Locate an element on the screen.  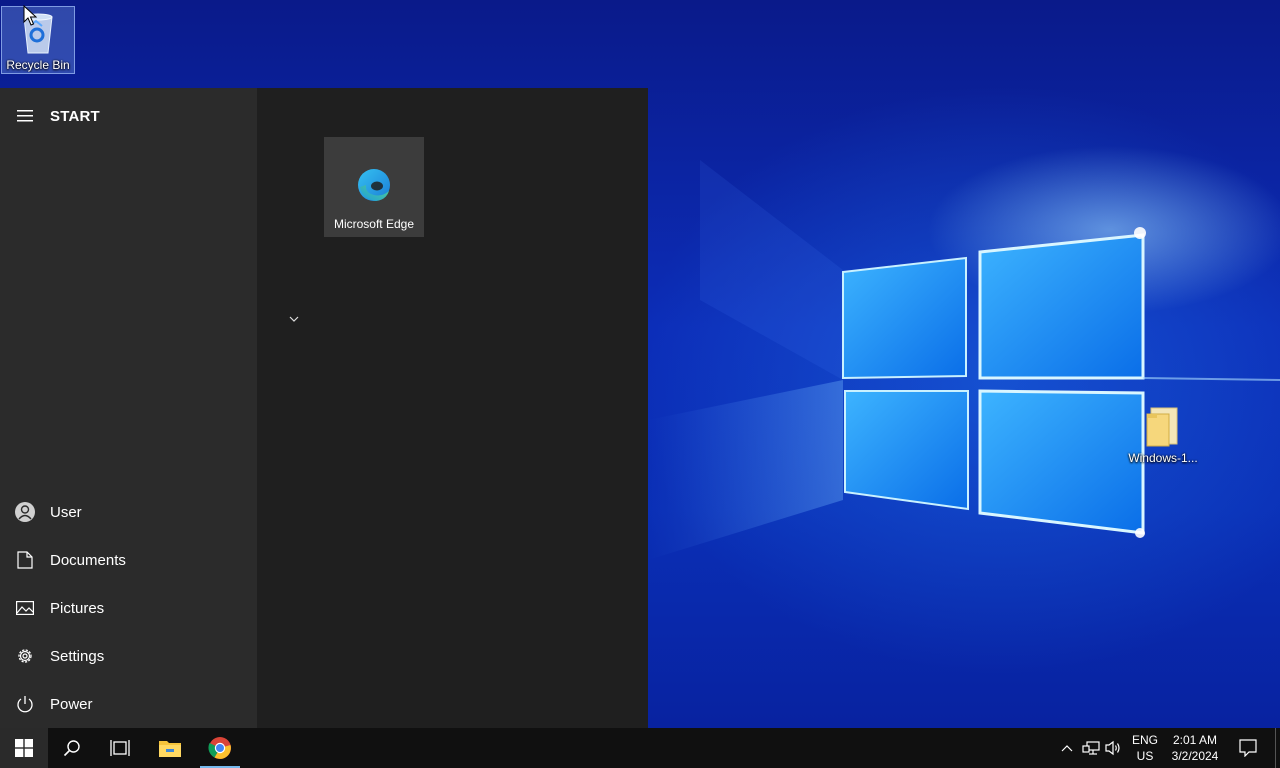
network-button is located at coordinates (1091, 748).